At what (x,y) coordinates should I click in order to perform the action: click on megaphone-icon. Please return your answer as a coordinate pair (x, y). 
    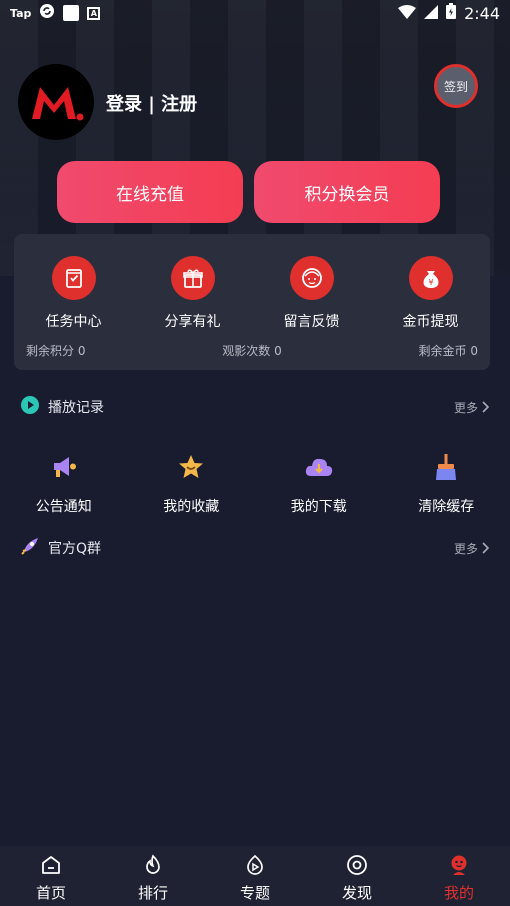
    Looking at the image, I should click on (64, 469).